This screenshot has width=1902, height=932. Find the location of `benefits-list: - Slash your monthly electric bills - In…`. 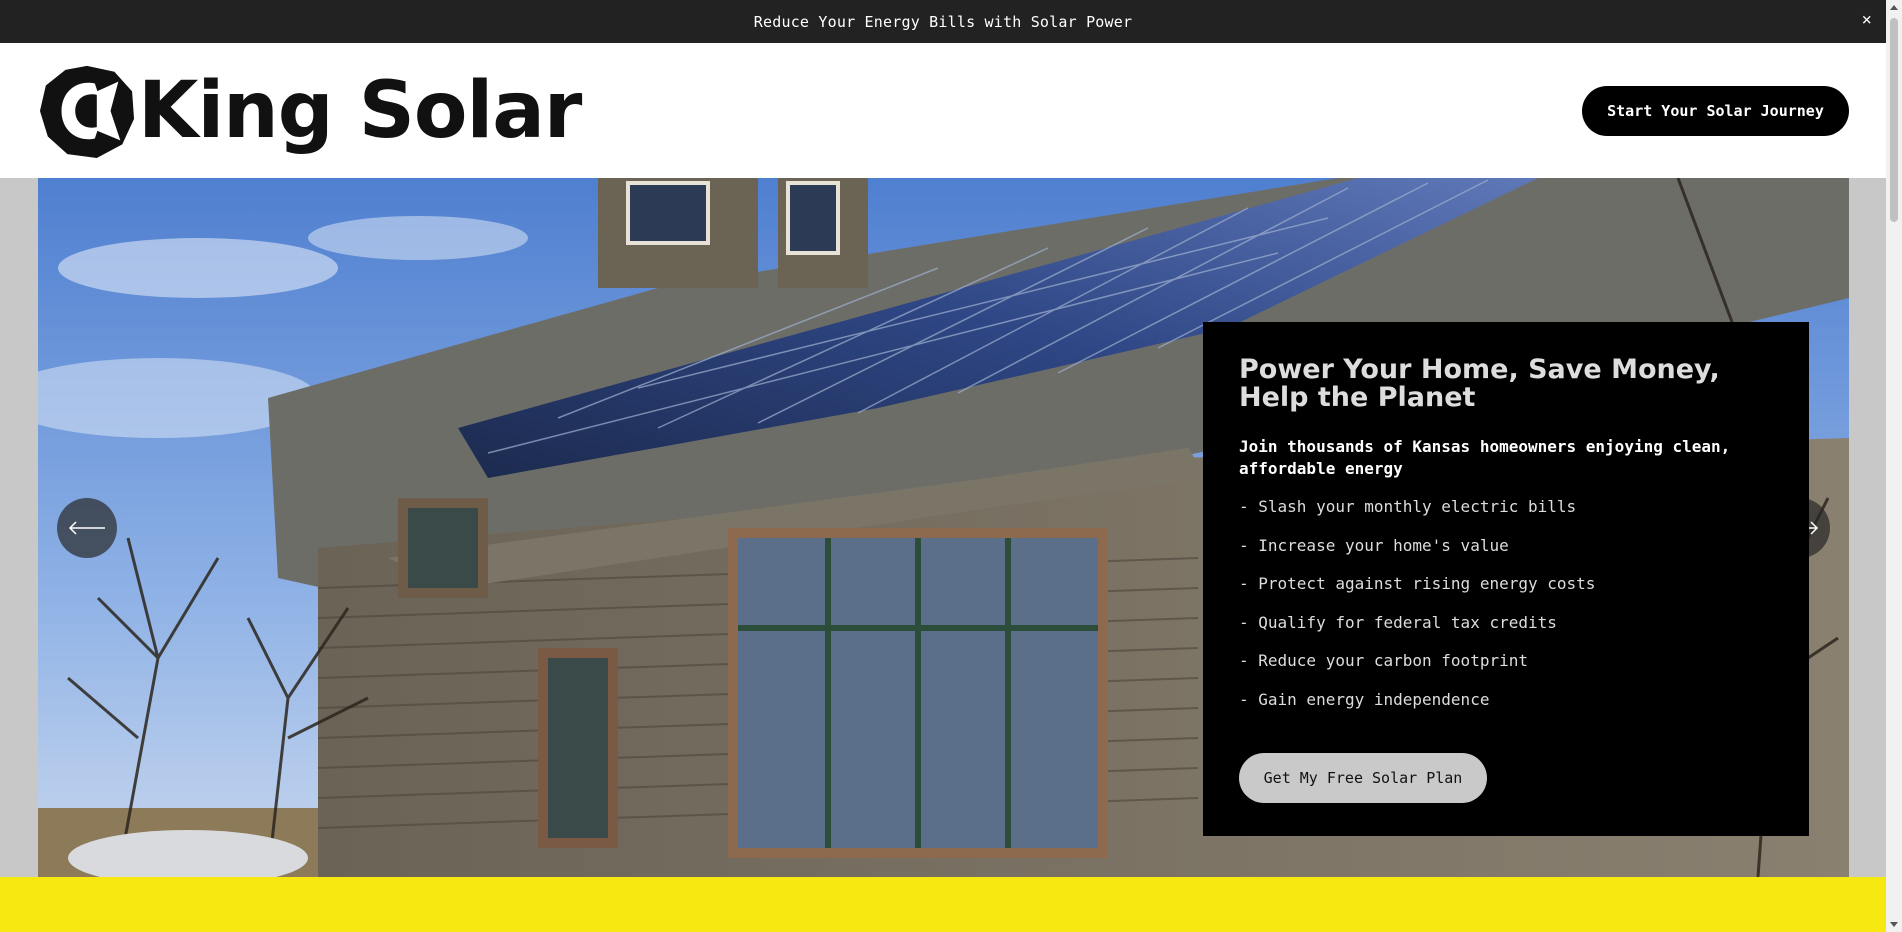

benefits-list: - Slash your monthly electric bills - In… is located at coordinates (1506, 603).